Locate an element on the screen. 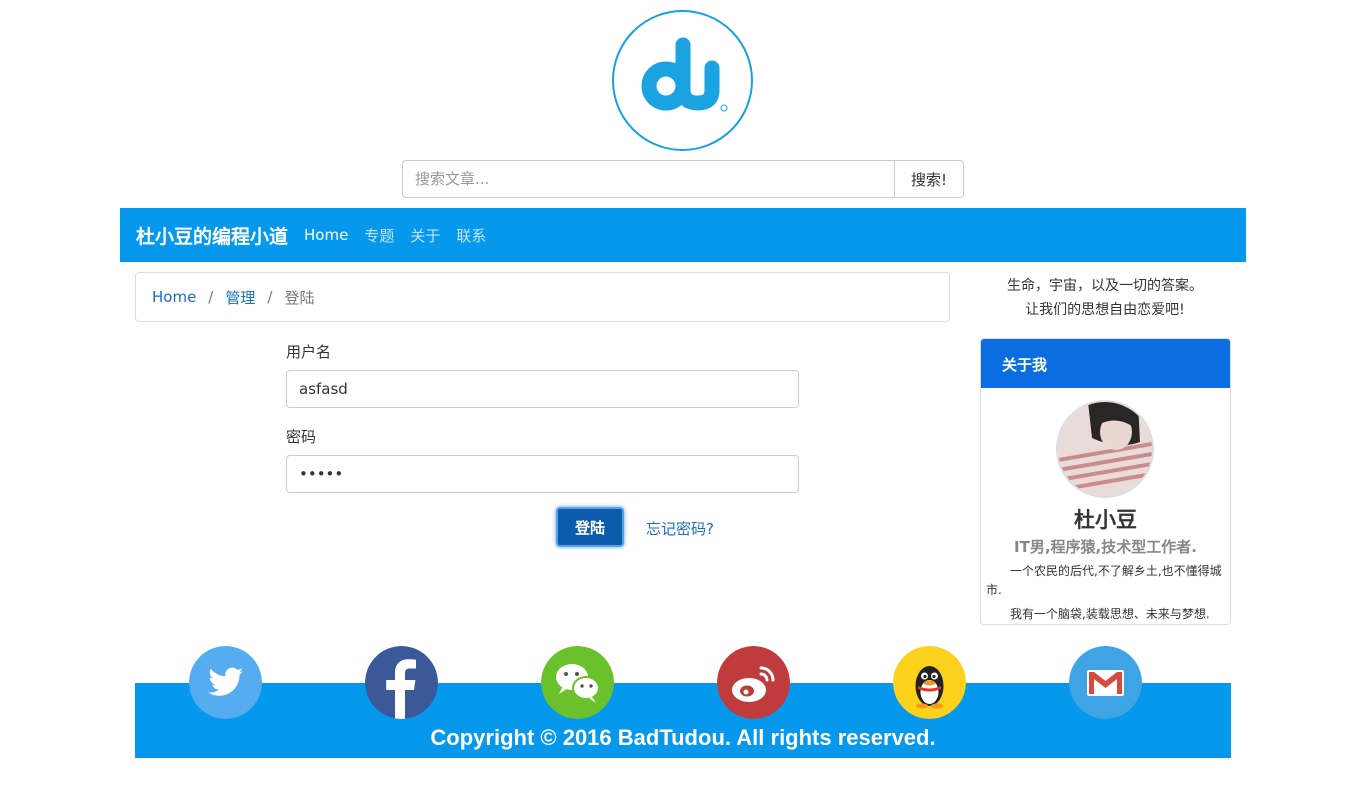 The width and height of the screenshot is (1366, 797). weibo-icon is located at coordinates (753, 682).